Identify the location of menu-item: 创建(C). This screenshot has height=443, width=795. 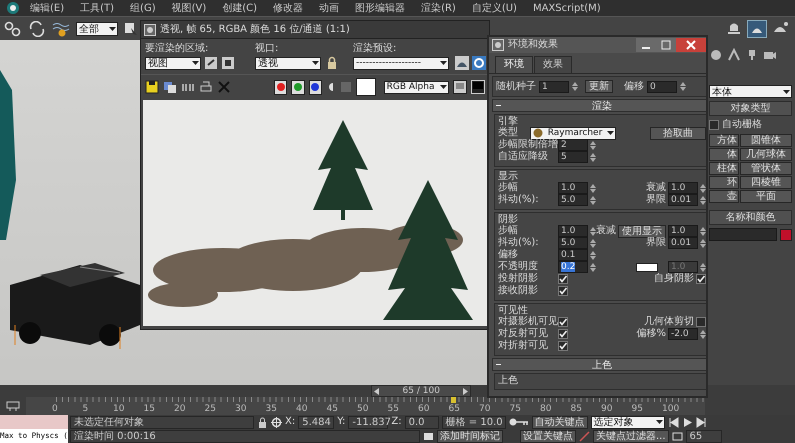
(240, 8).